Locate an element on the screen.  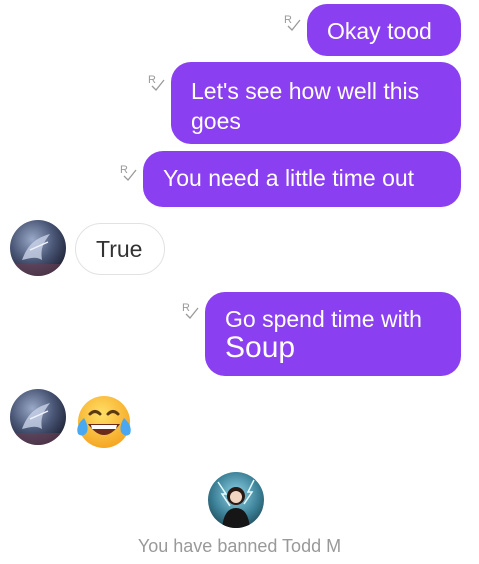
message-bubble-outgoing: Go spend time with Soup is located at coordinates (333, 334).